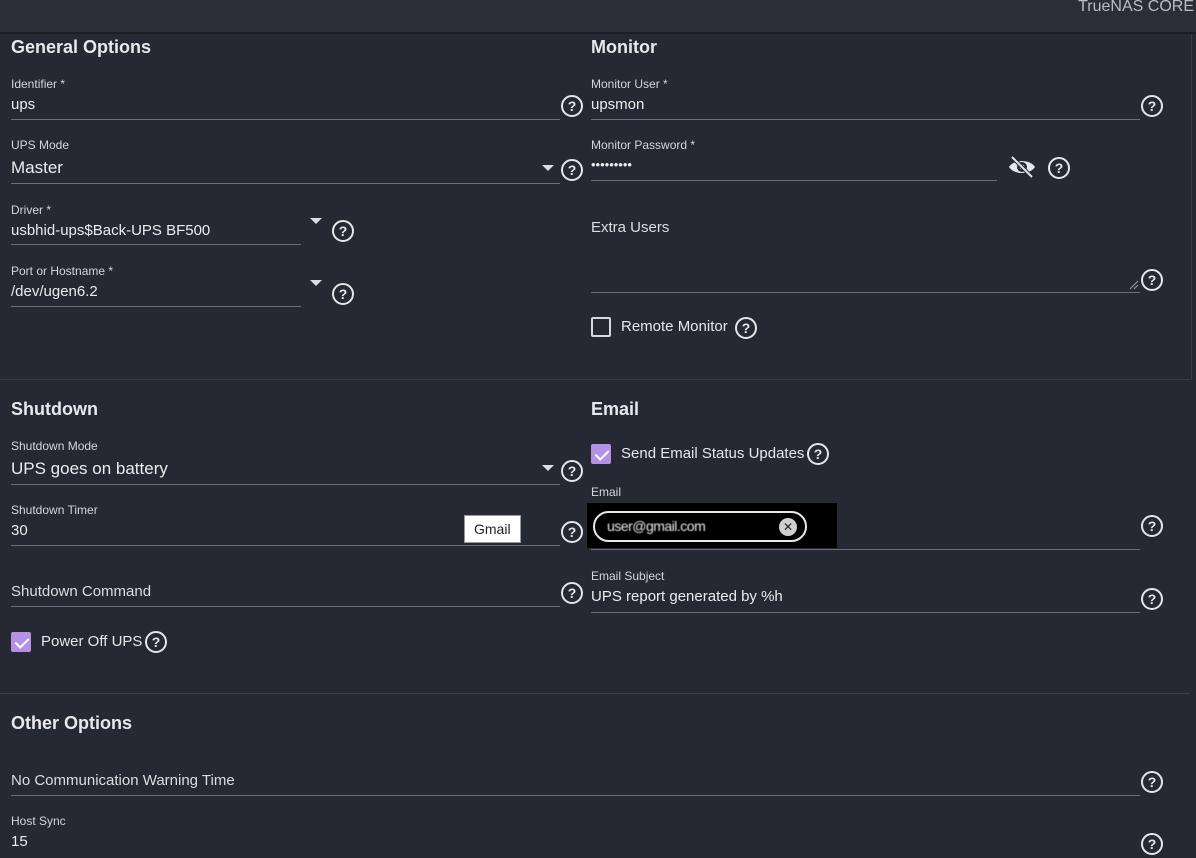  I want to click on shutdown-timer-underline, so click(285, 545).